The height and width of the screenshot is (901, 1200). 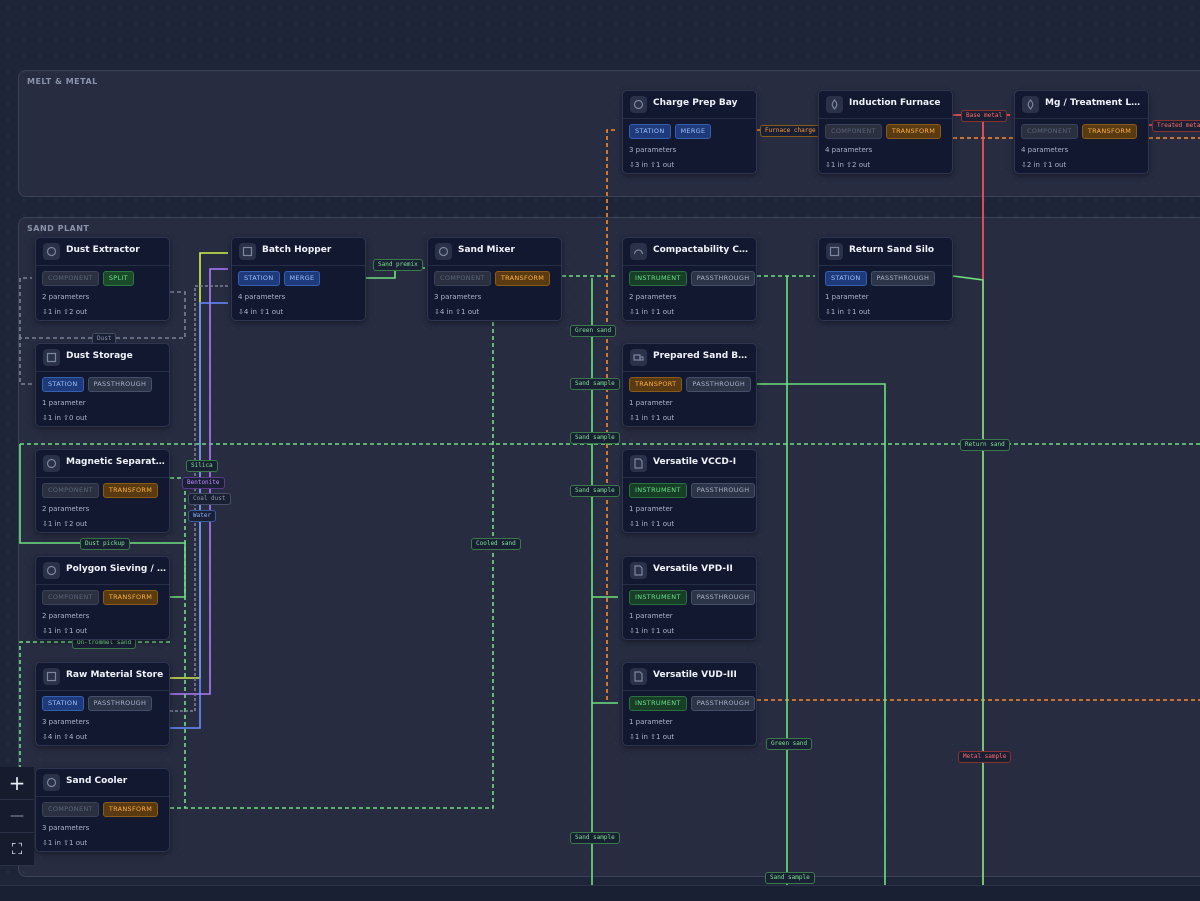 What do you see at coordinates (695, 675) in the screenshot?
I see `node-title: Versatile VUD-III` at bounding box center [695, 675].